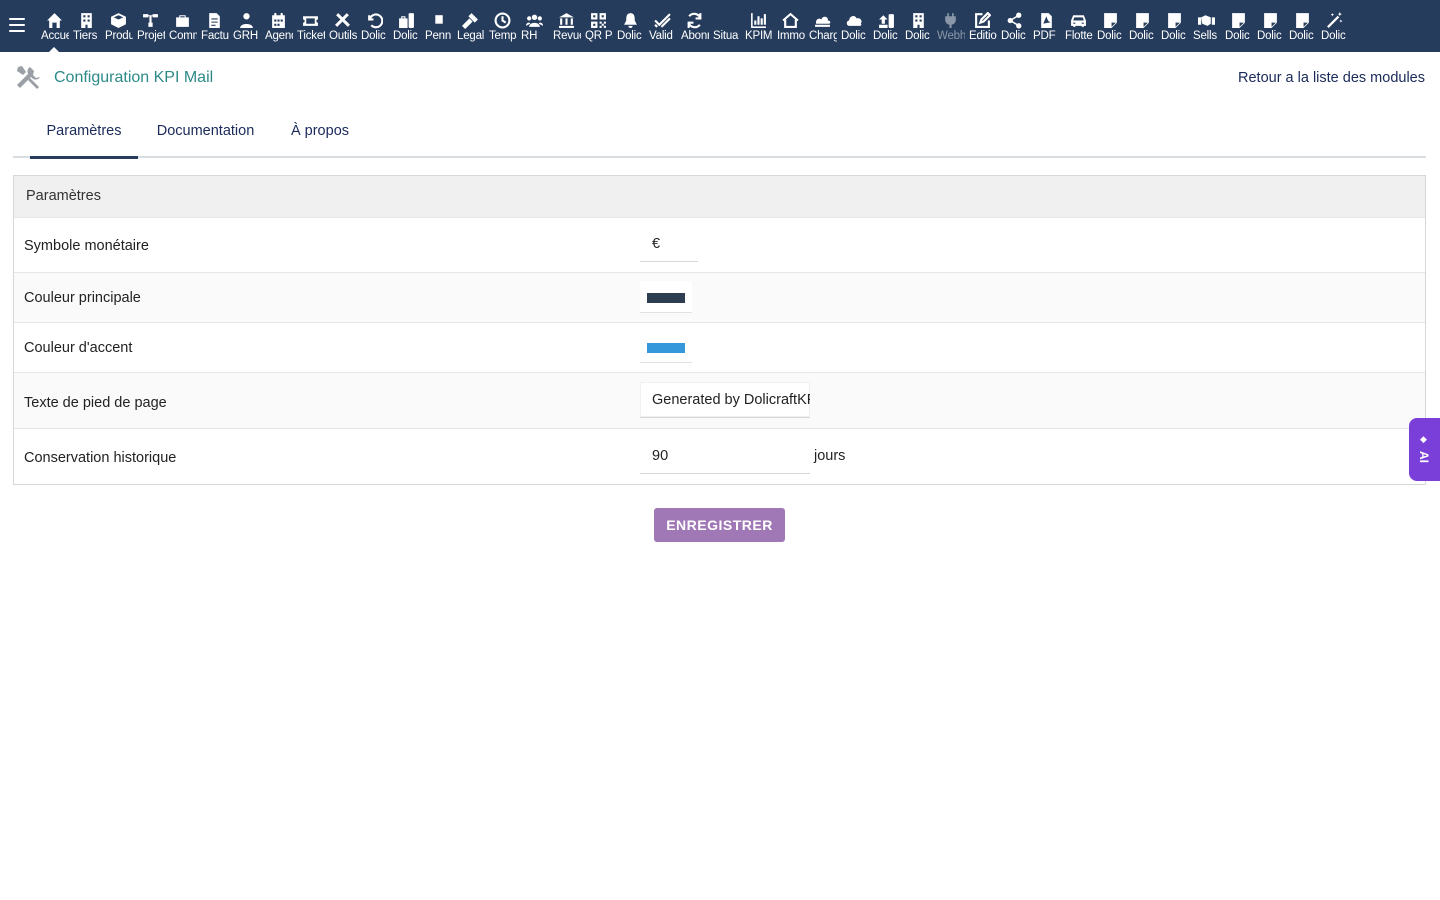 This screenshot has width=1440, height=900. Describe the element at coordinates (119, 36) in the screenshot. I see `top-menu-item-label: Produits` at that location.